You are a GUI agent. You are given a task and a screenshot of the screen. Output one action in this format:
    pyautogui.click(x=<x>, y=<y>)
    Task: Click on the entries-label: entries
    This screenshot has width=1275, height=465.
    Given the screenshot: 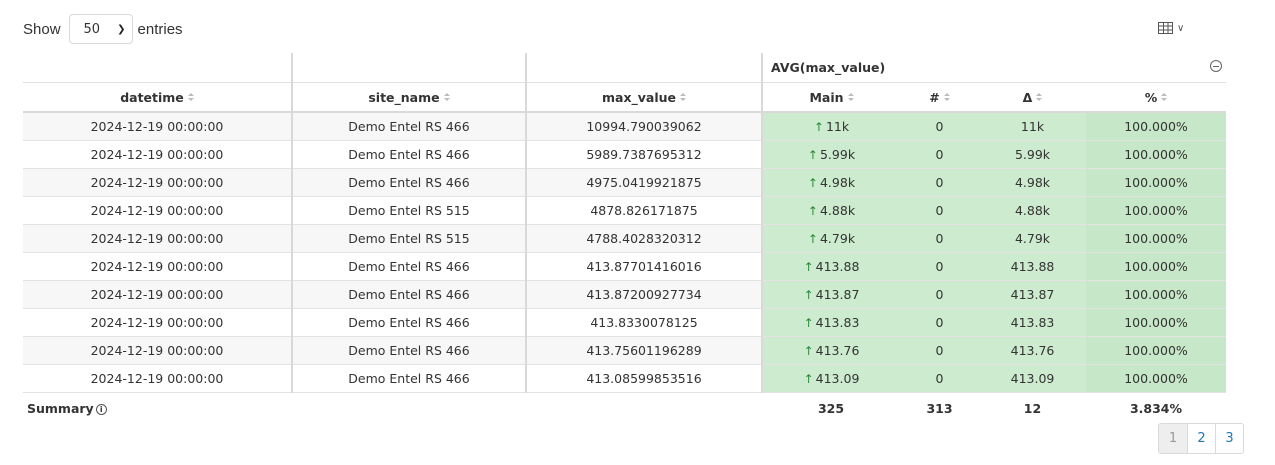 What is the action you would take?
    pyautogui.click(x=160, y=29)
    